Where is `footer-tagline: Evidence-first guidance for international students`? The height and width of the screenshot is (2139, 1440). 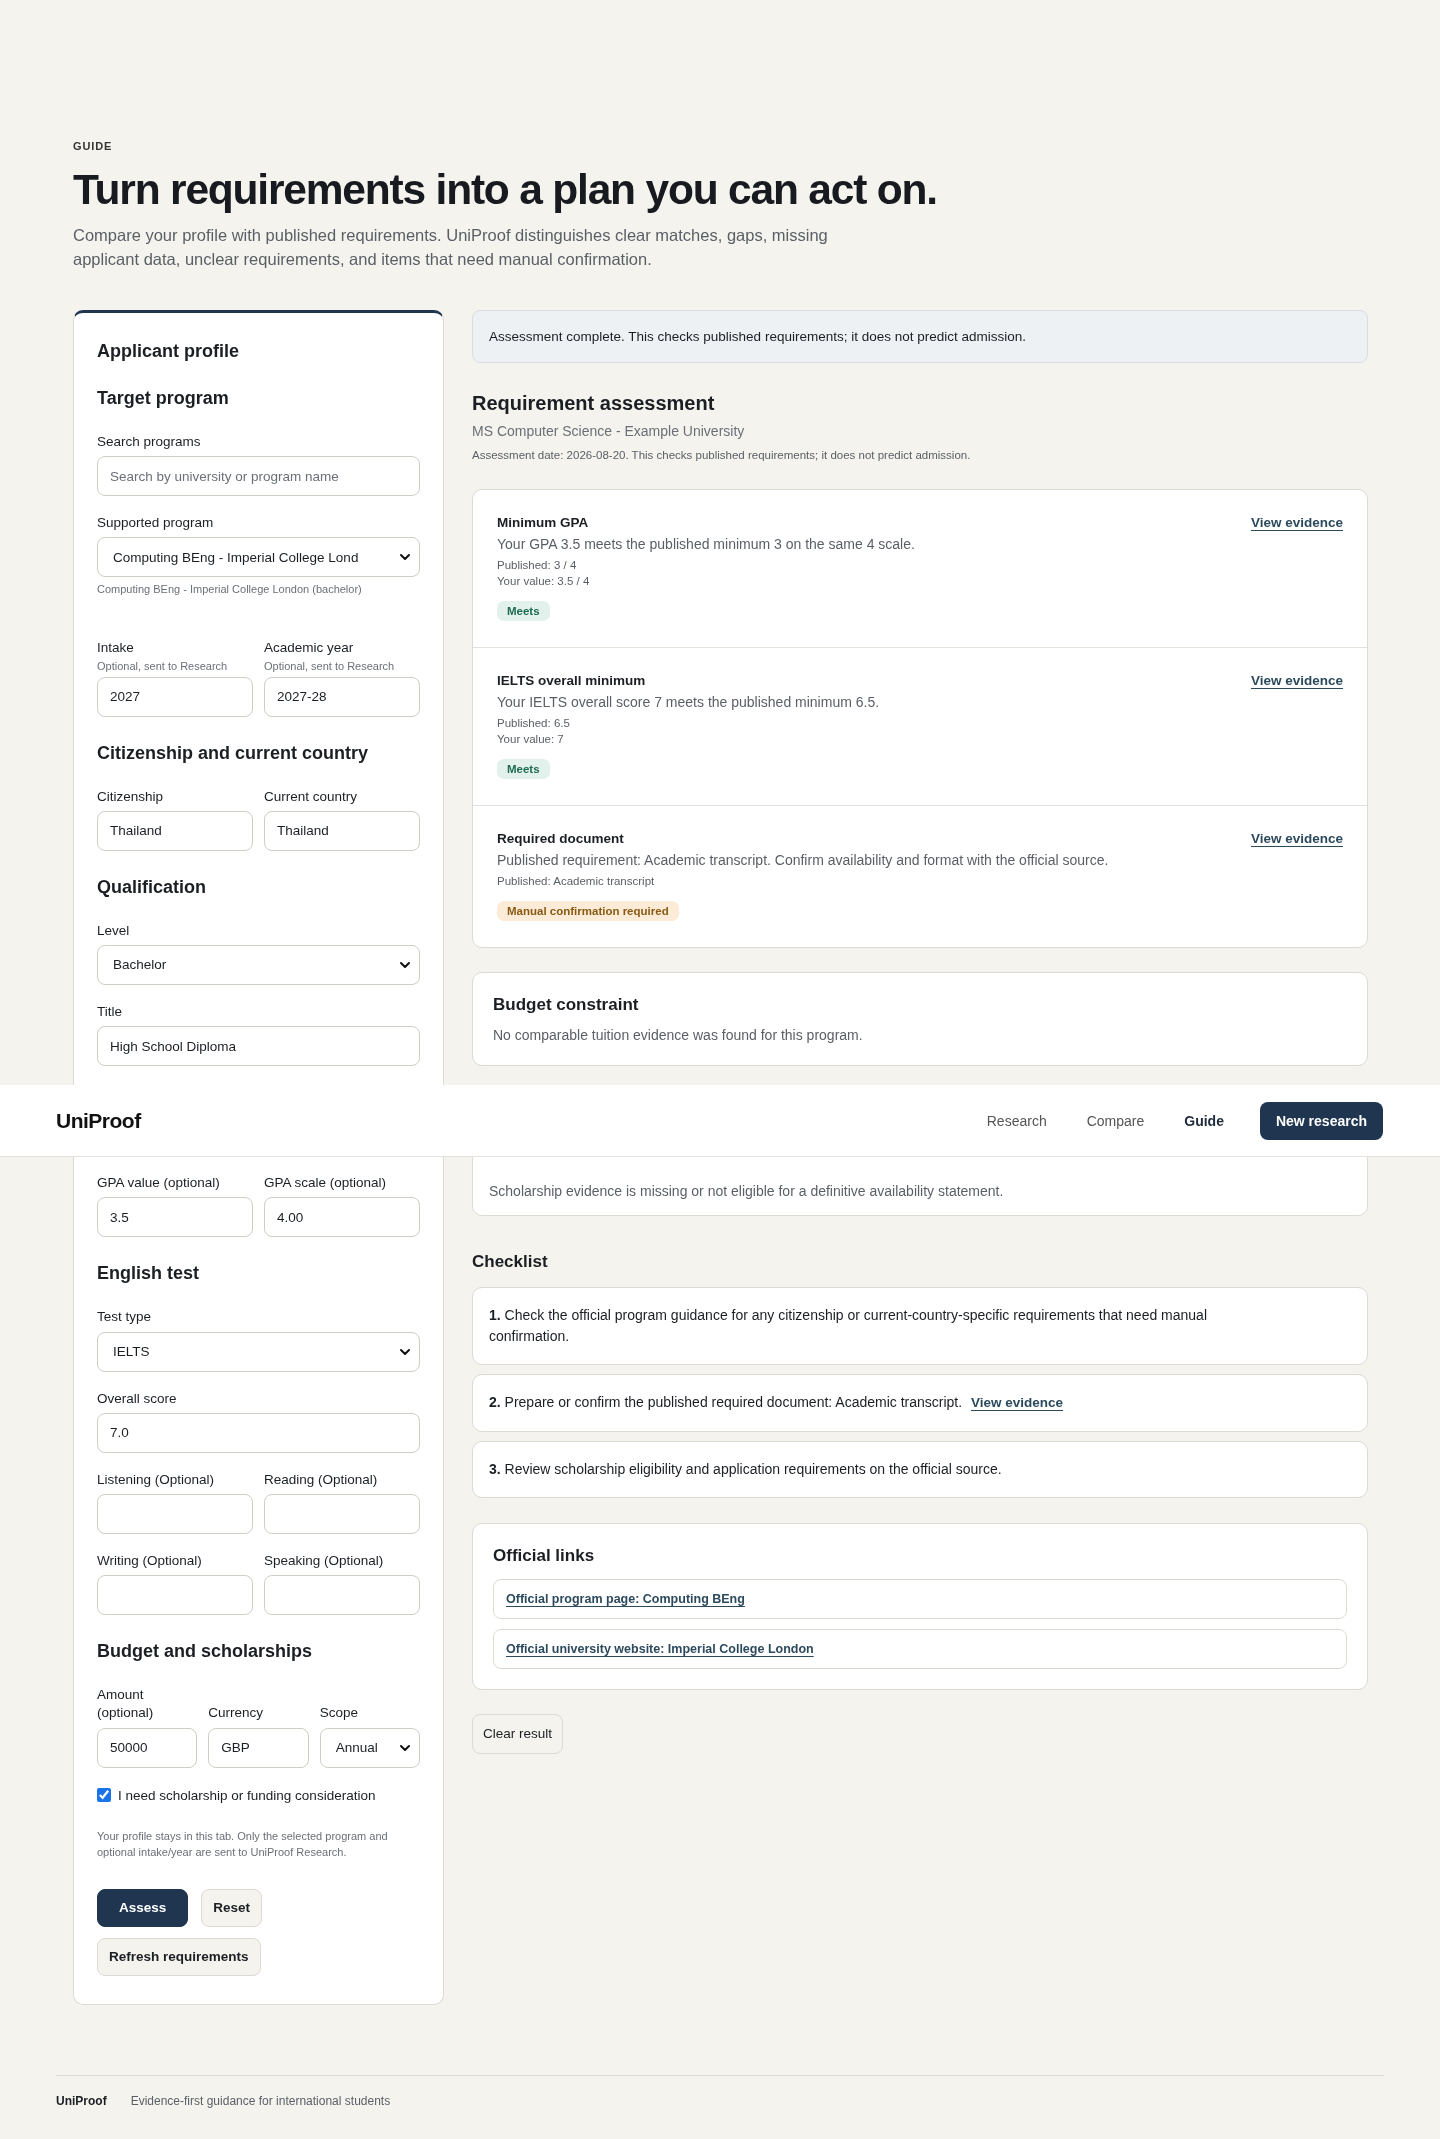 footer-tagline: Evidence-first guidance for international students is located at coordinates (260, 2101).